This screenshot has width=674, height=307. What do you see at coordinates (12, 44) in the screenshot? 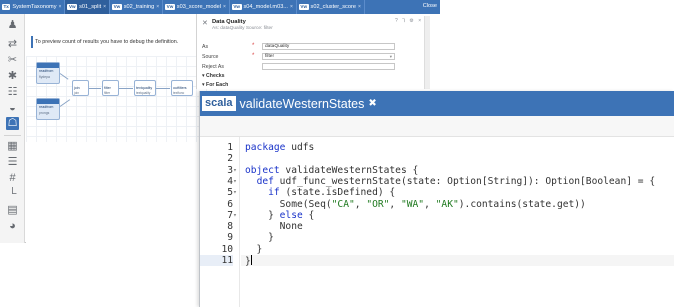
I see `transfer-icon: ⇄` at bounding box center [12, 44].